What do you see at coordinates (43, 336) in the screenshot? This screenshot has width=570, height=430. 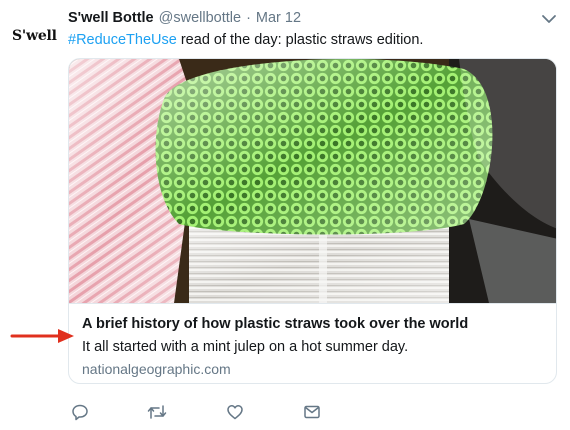 I see `red-arrow-annotation` at bounding box center [43, 336].